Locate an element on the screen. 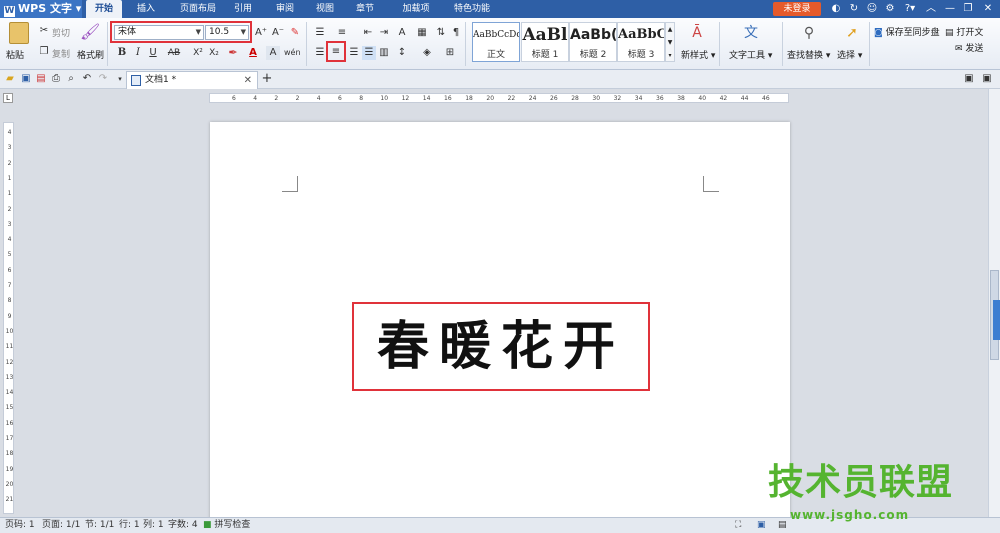  tab-home: 开始 is located at coordinates (104, 9).